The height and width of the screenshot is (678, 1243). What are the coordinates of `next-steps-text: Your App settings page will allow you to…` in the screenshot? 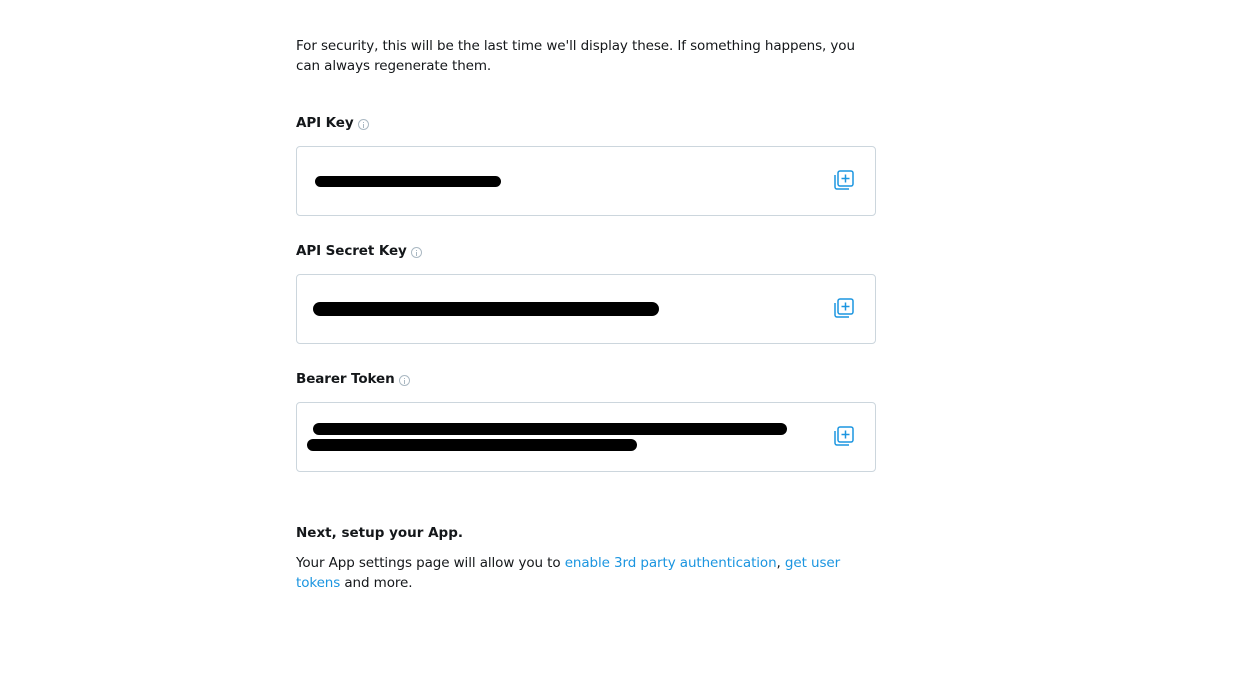 It's located at (586, 573).